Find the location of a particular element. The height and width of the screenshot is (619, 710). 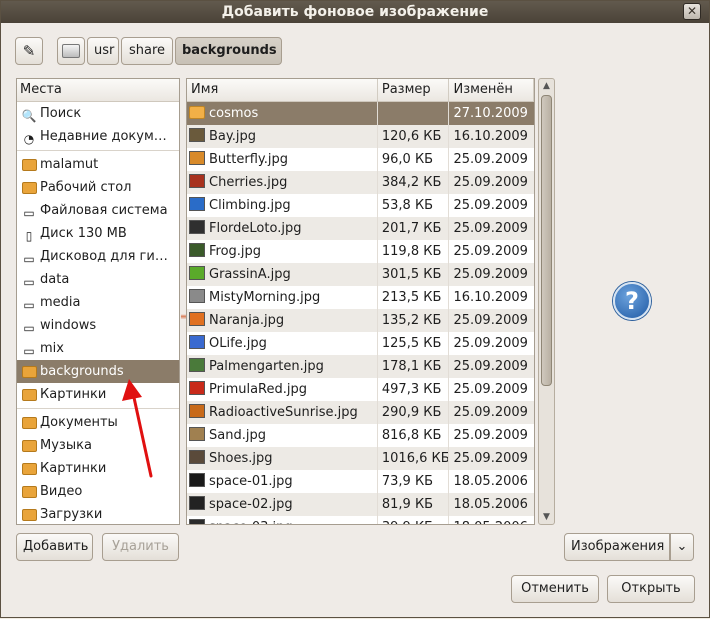

music-folder-icon is located at coordinates (29, 446).